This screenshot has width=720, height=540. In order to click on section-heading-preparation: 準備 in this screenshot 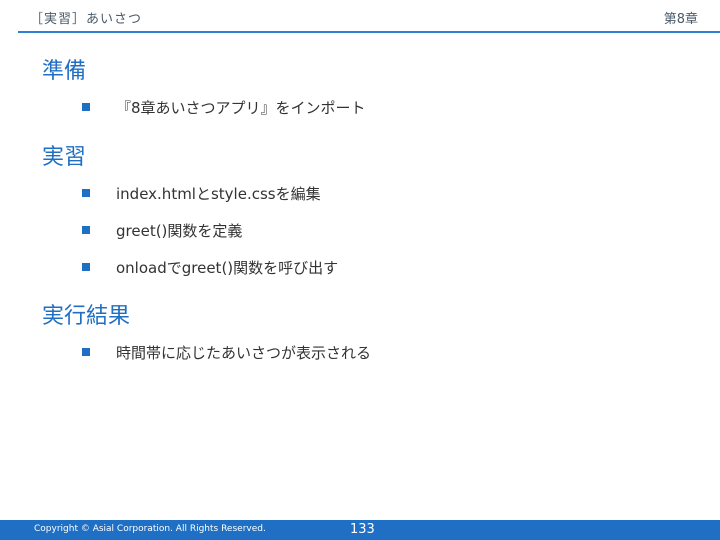, I will do `click(64, 71)`.